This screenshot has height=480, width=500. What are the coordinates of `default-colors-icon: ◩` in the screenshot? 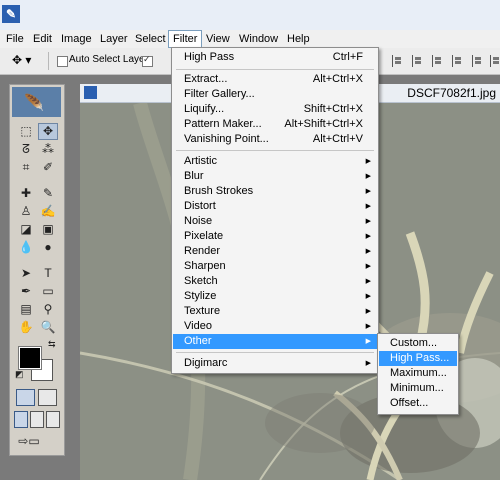 It's located at (19, 374).